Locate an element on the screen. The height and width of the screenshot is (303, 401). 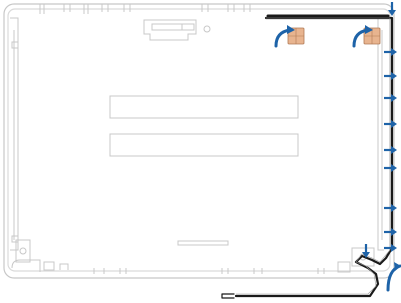
bottom-center-slot is located at coordinates (203, 243).